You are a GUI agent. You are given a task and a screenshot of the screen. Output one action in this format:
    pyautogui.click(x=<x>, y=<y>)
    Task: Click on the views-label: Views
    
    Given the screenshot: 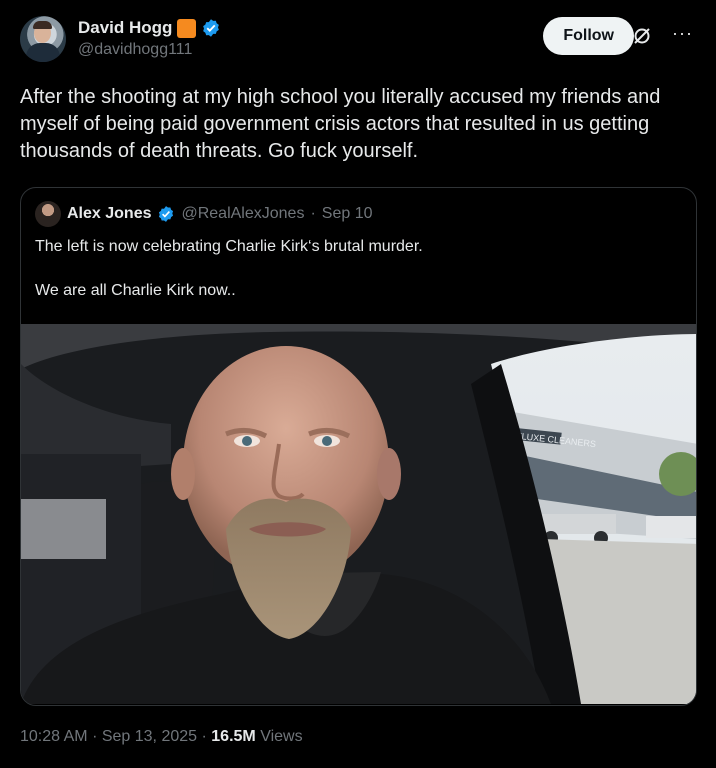 What is the action you would take?
    pyautogui.click(x=281, y=736)
    